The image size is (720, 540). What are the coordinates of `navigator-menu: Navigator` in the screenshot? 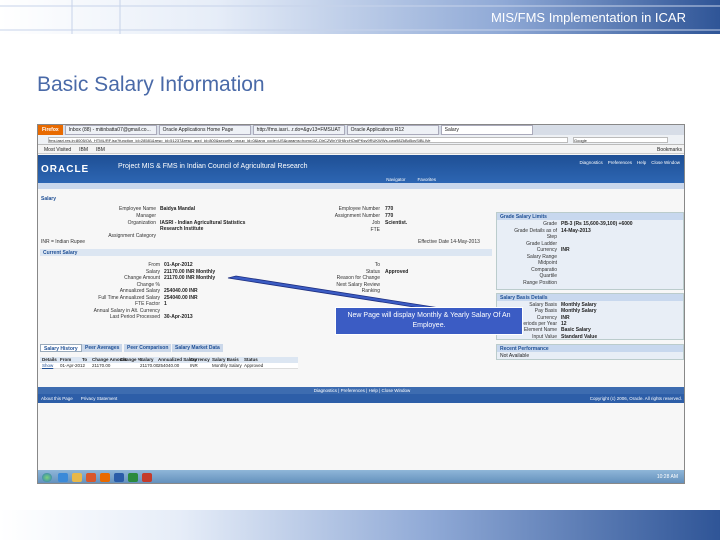 It's located at (395, 179).